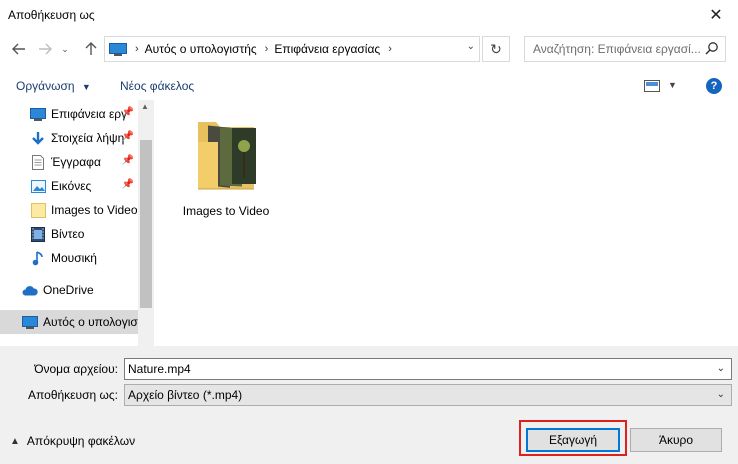 This screenshot has width=738, height=464. What do you see at coordinates (369, 15) in the screenshot?
I see `title-bar: Αποθήκευση ως ✕` at bounding box center [369, 15].